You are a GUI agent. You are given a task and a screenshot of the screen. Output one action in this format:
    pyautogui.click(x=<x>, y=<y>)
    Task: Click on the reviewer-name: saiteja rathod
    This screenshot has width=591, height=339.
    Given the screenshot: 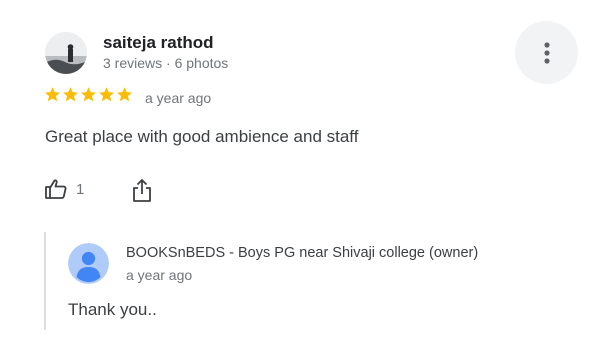 What is the action you would take?
    pyautogui.click(x=158, y=43)
    